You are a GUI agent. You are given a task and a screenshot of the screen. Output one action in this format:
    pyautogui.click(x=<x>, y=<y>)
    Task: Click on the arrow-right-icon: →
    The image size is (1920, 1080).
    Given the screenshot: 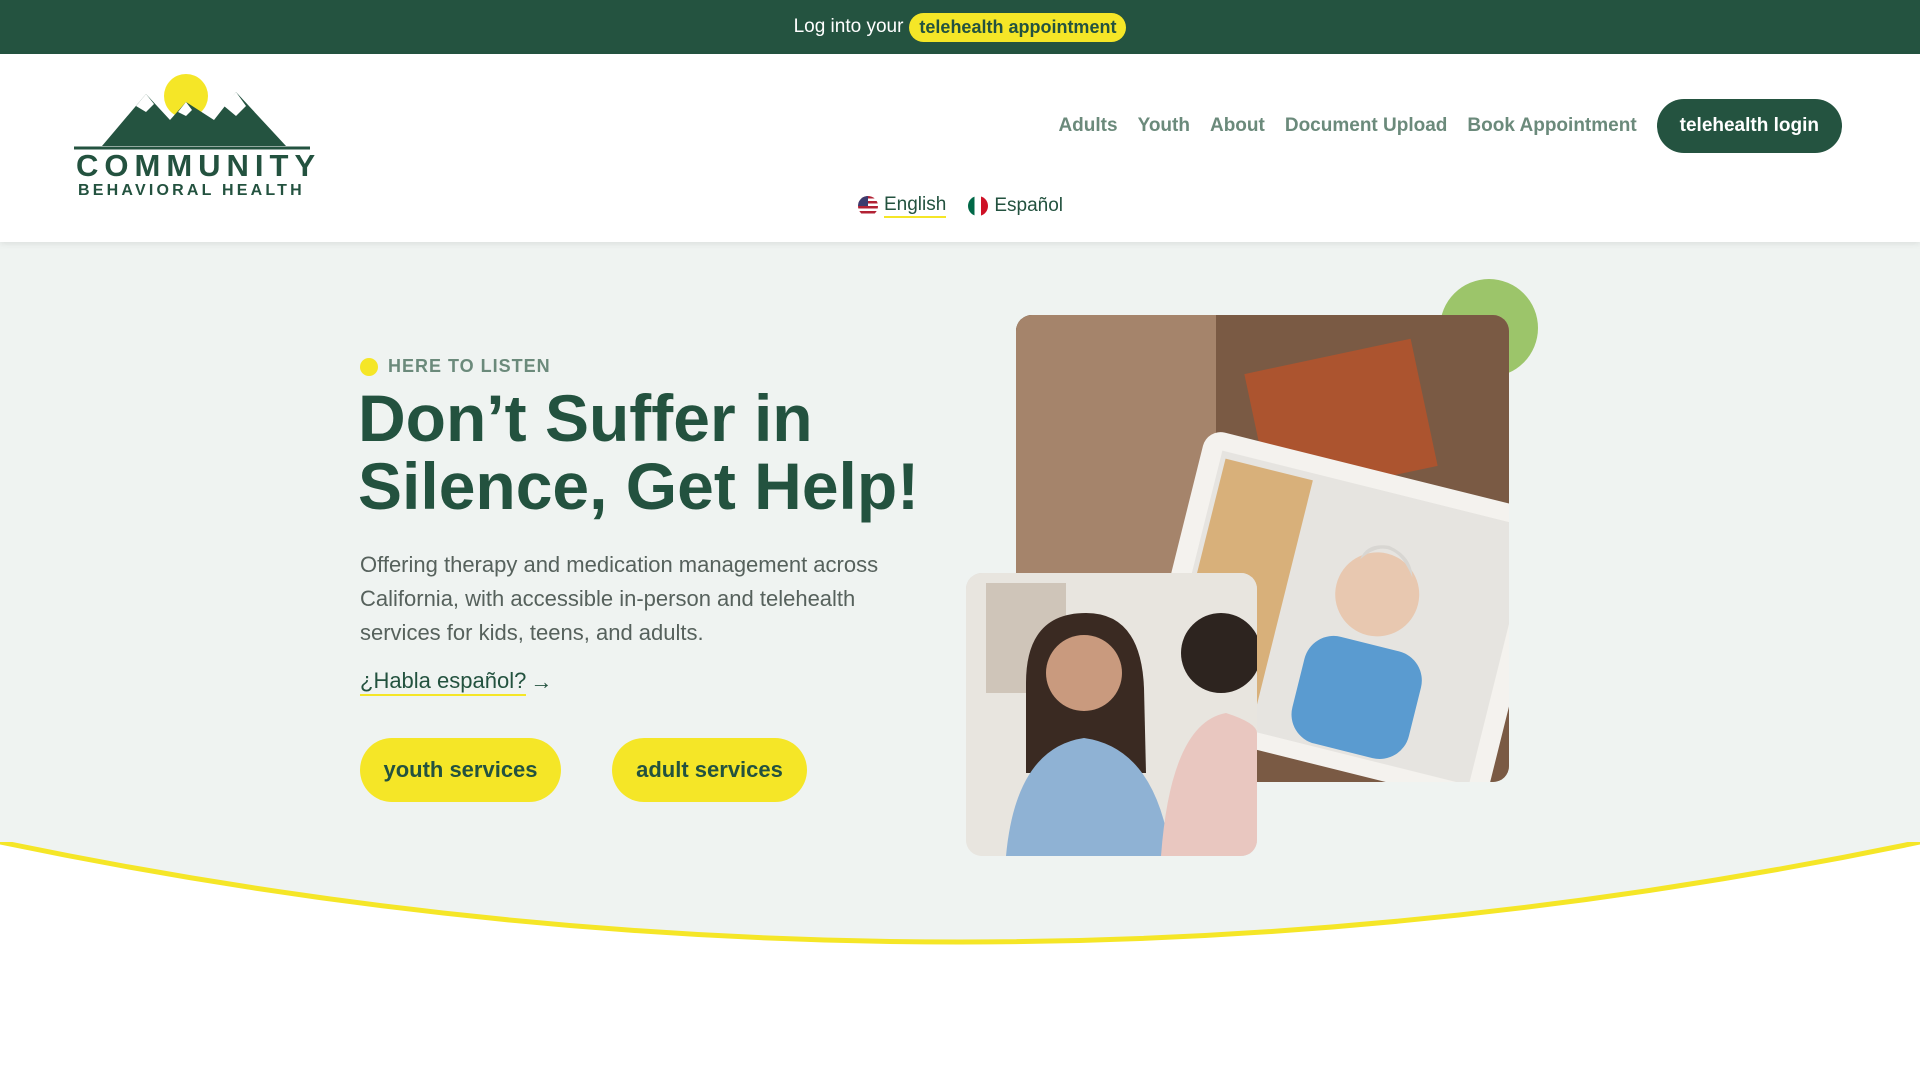 What is the action you would take?
    pyautogui.click(x=541, y=681)
    